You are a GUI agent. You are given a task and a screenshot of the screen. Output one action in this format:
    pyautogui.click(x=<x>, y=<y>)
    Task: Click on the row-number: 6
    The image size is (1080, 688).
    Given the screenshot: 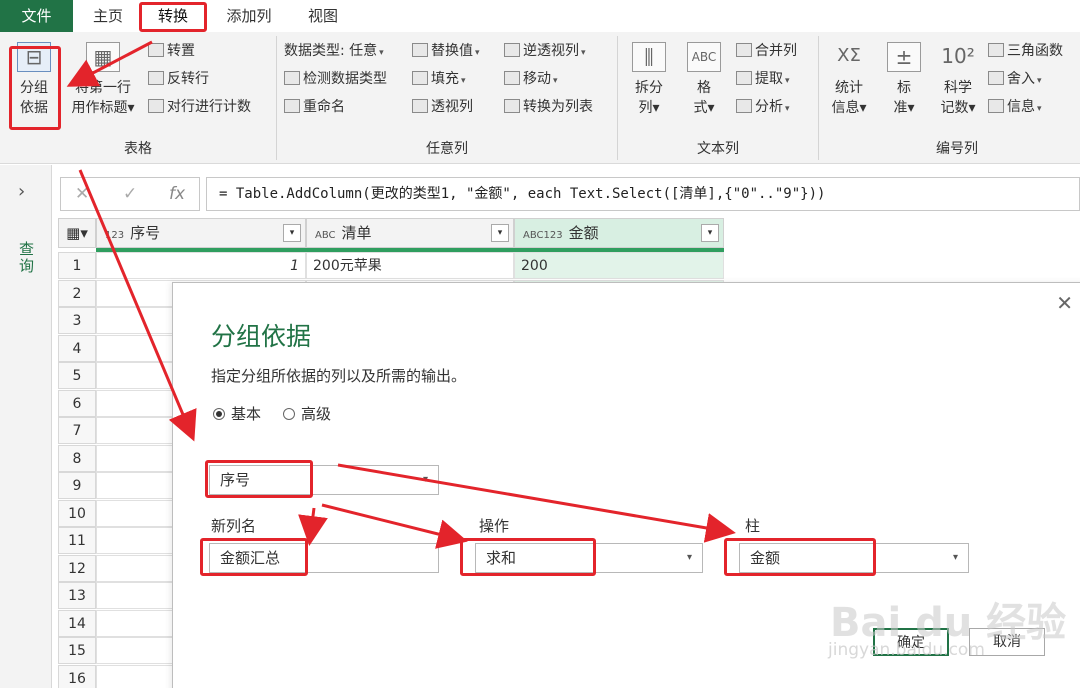 What is the action you would take?
    pyautogui.click(x=77, y=403)
    